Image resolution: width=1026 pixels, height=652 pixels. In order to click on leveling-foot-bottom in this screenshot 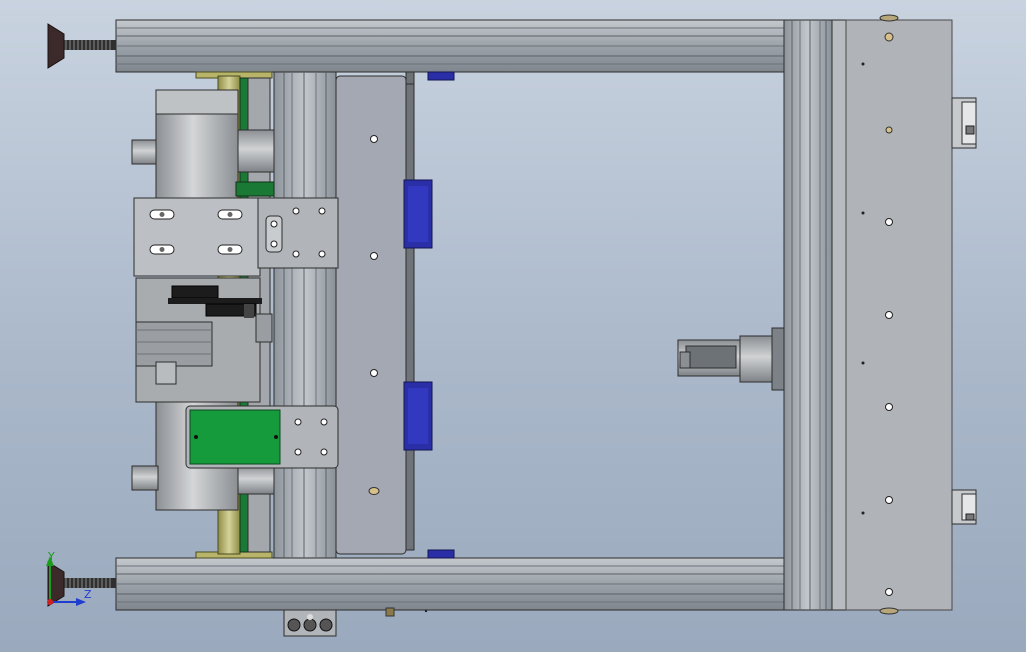, I will do `click(81, 584)`.